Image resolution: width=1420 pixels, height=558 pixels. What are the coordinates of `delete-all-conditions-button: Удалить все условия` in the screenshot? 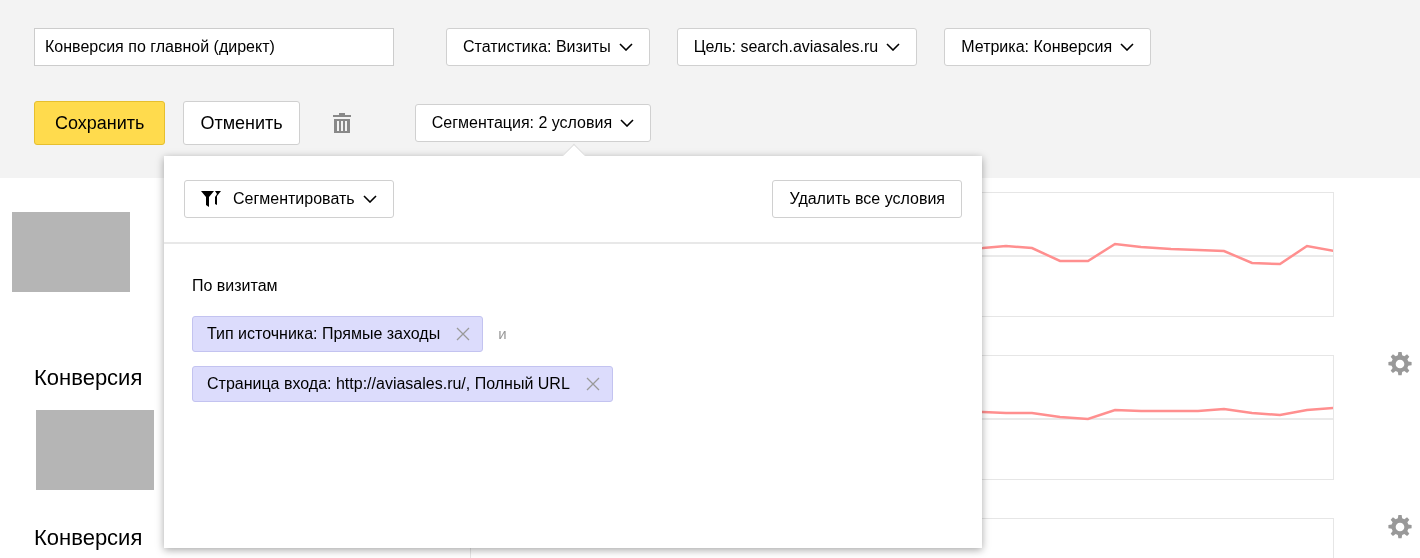 It's located at (867, 199).